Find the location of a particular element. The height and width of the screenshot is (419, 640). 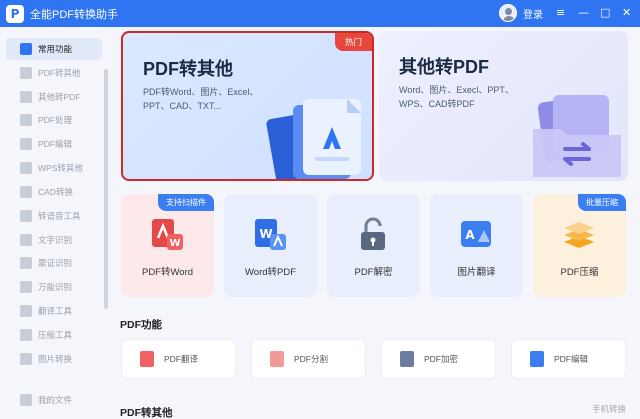

hero-title: PDF转其他 is located at coordinates (188, 69).